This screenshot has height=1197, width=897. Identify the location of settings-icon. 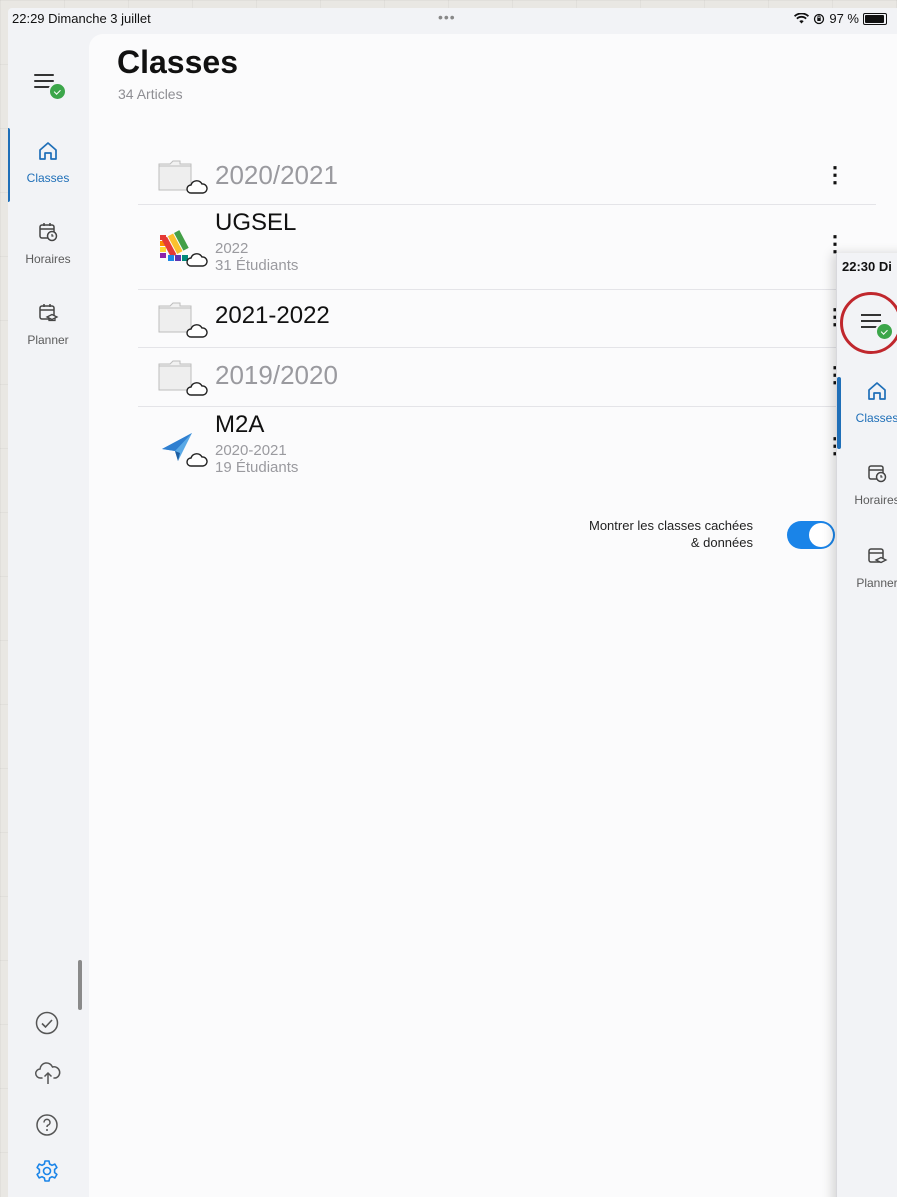
(47, 1171).